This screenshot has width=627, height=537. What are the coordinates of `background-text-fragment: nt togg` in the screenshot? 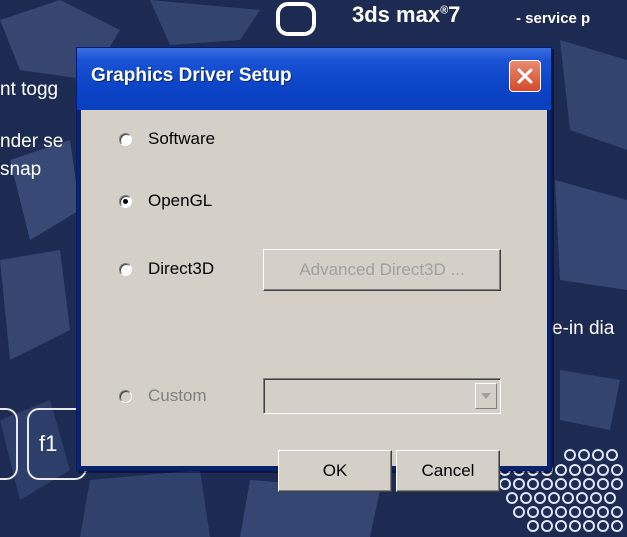 It's located at (29, 89).